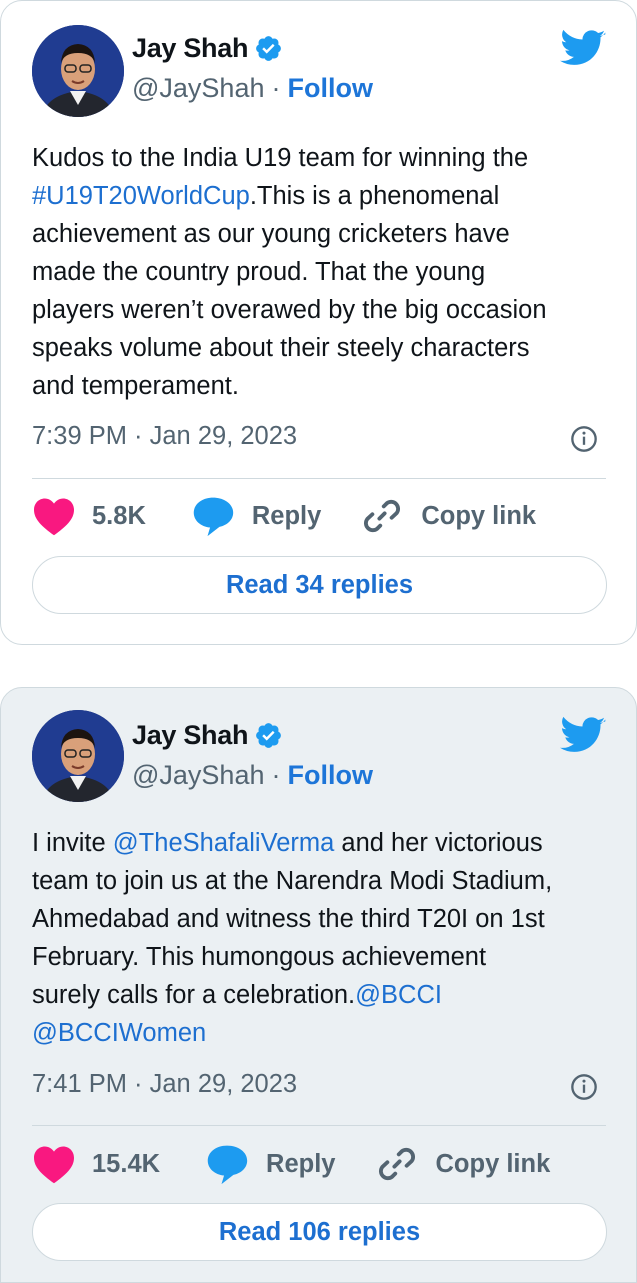  I want to click on tweet-timestamp: 7:41 PM · Jan 29, 2023, so click(164, 1084).